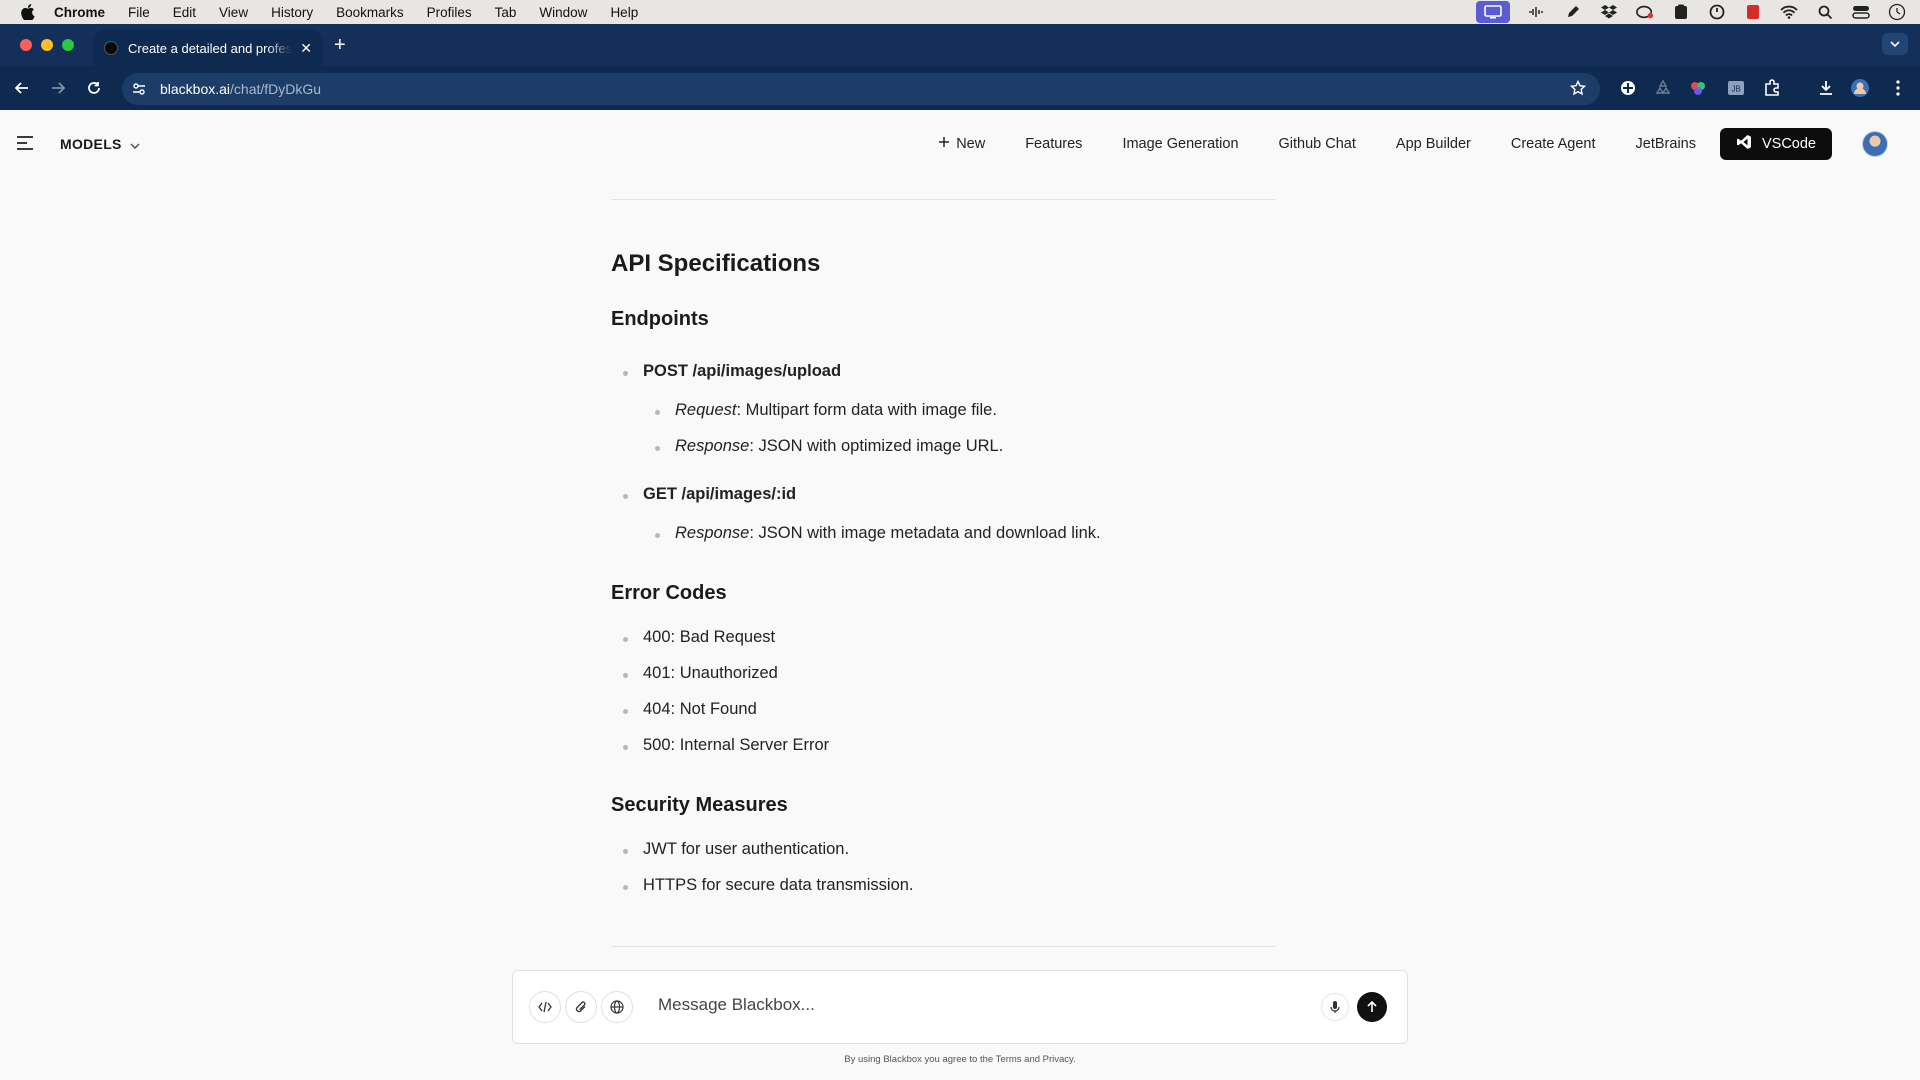 This screenshot has width=1920, height=1080. What do you see at coordinates (1317, 144) in the screenshot?
I see `nav-github-chat: Github Chat` at bounding box center [1317, 144].